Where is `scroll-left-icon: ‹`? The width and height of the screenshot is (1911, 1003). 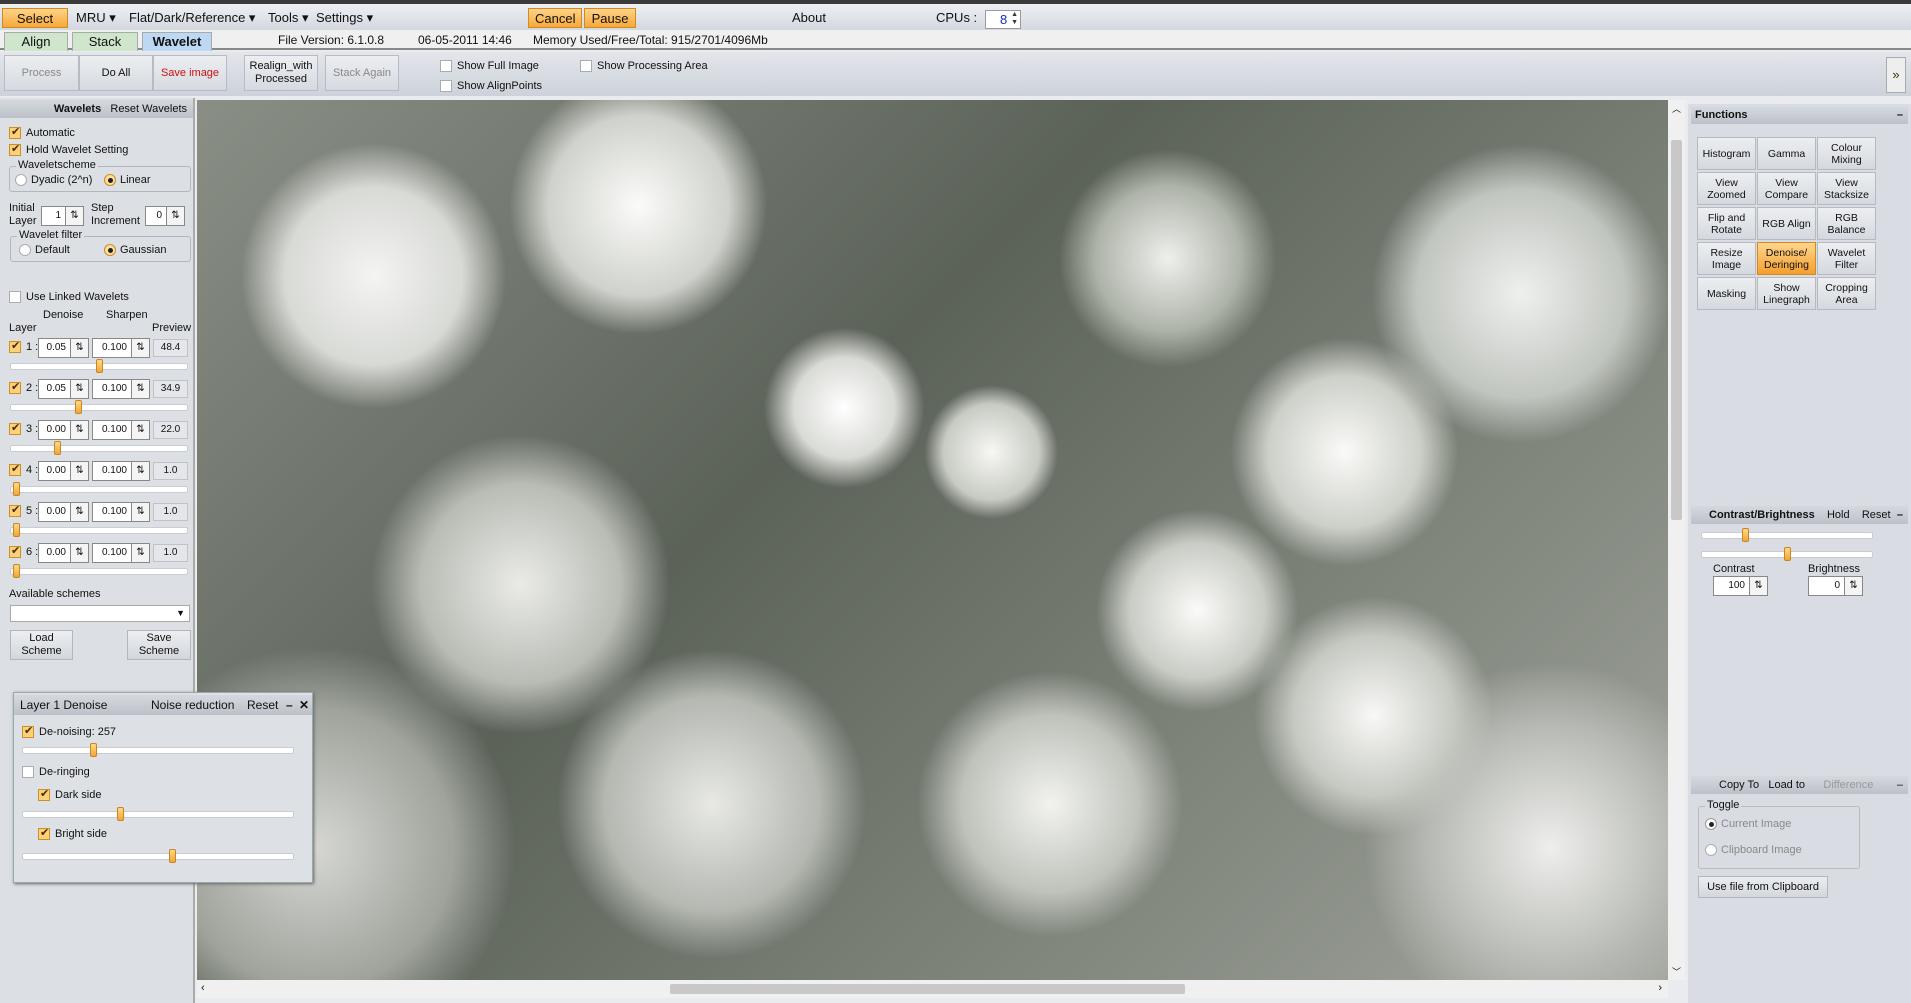 scroll-left-icon: ‹ is located at coordinates (203, 988).